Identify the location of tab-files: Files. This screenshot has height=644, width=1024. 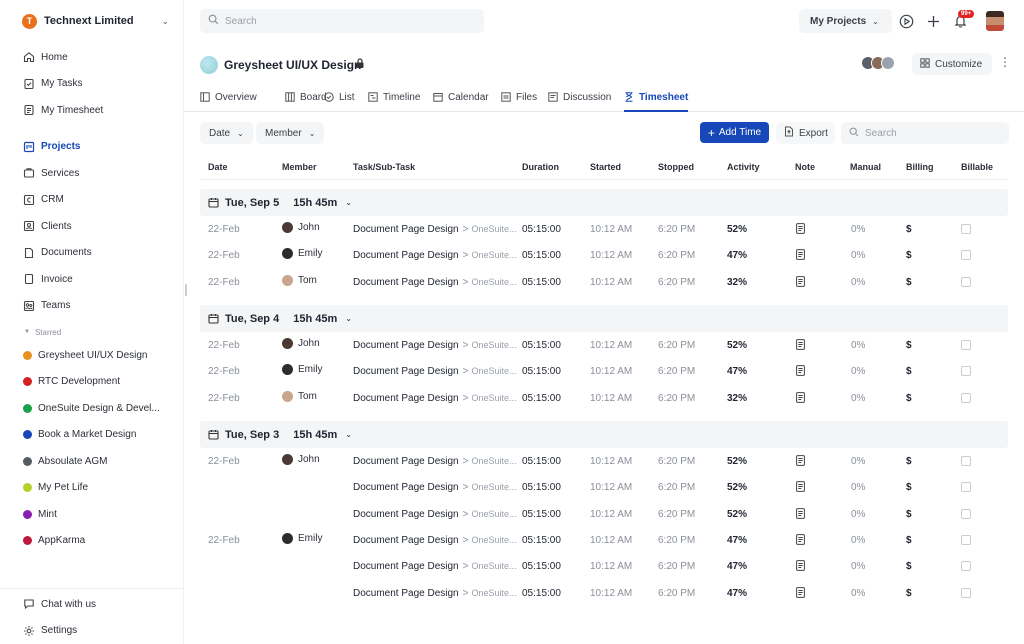
(519, 102).